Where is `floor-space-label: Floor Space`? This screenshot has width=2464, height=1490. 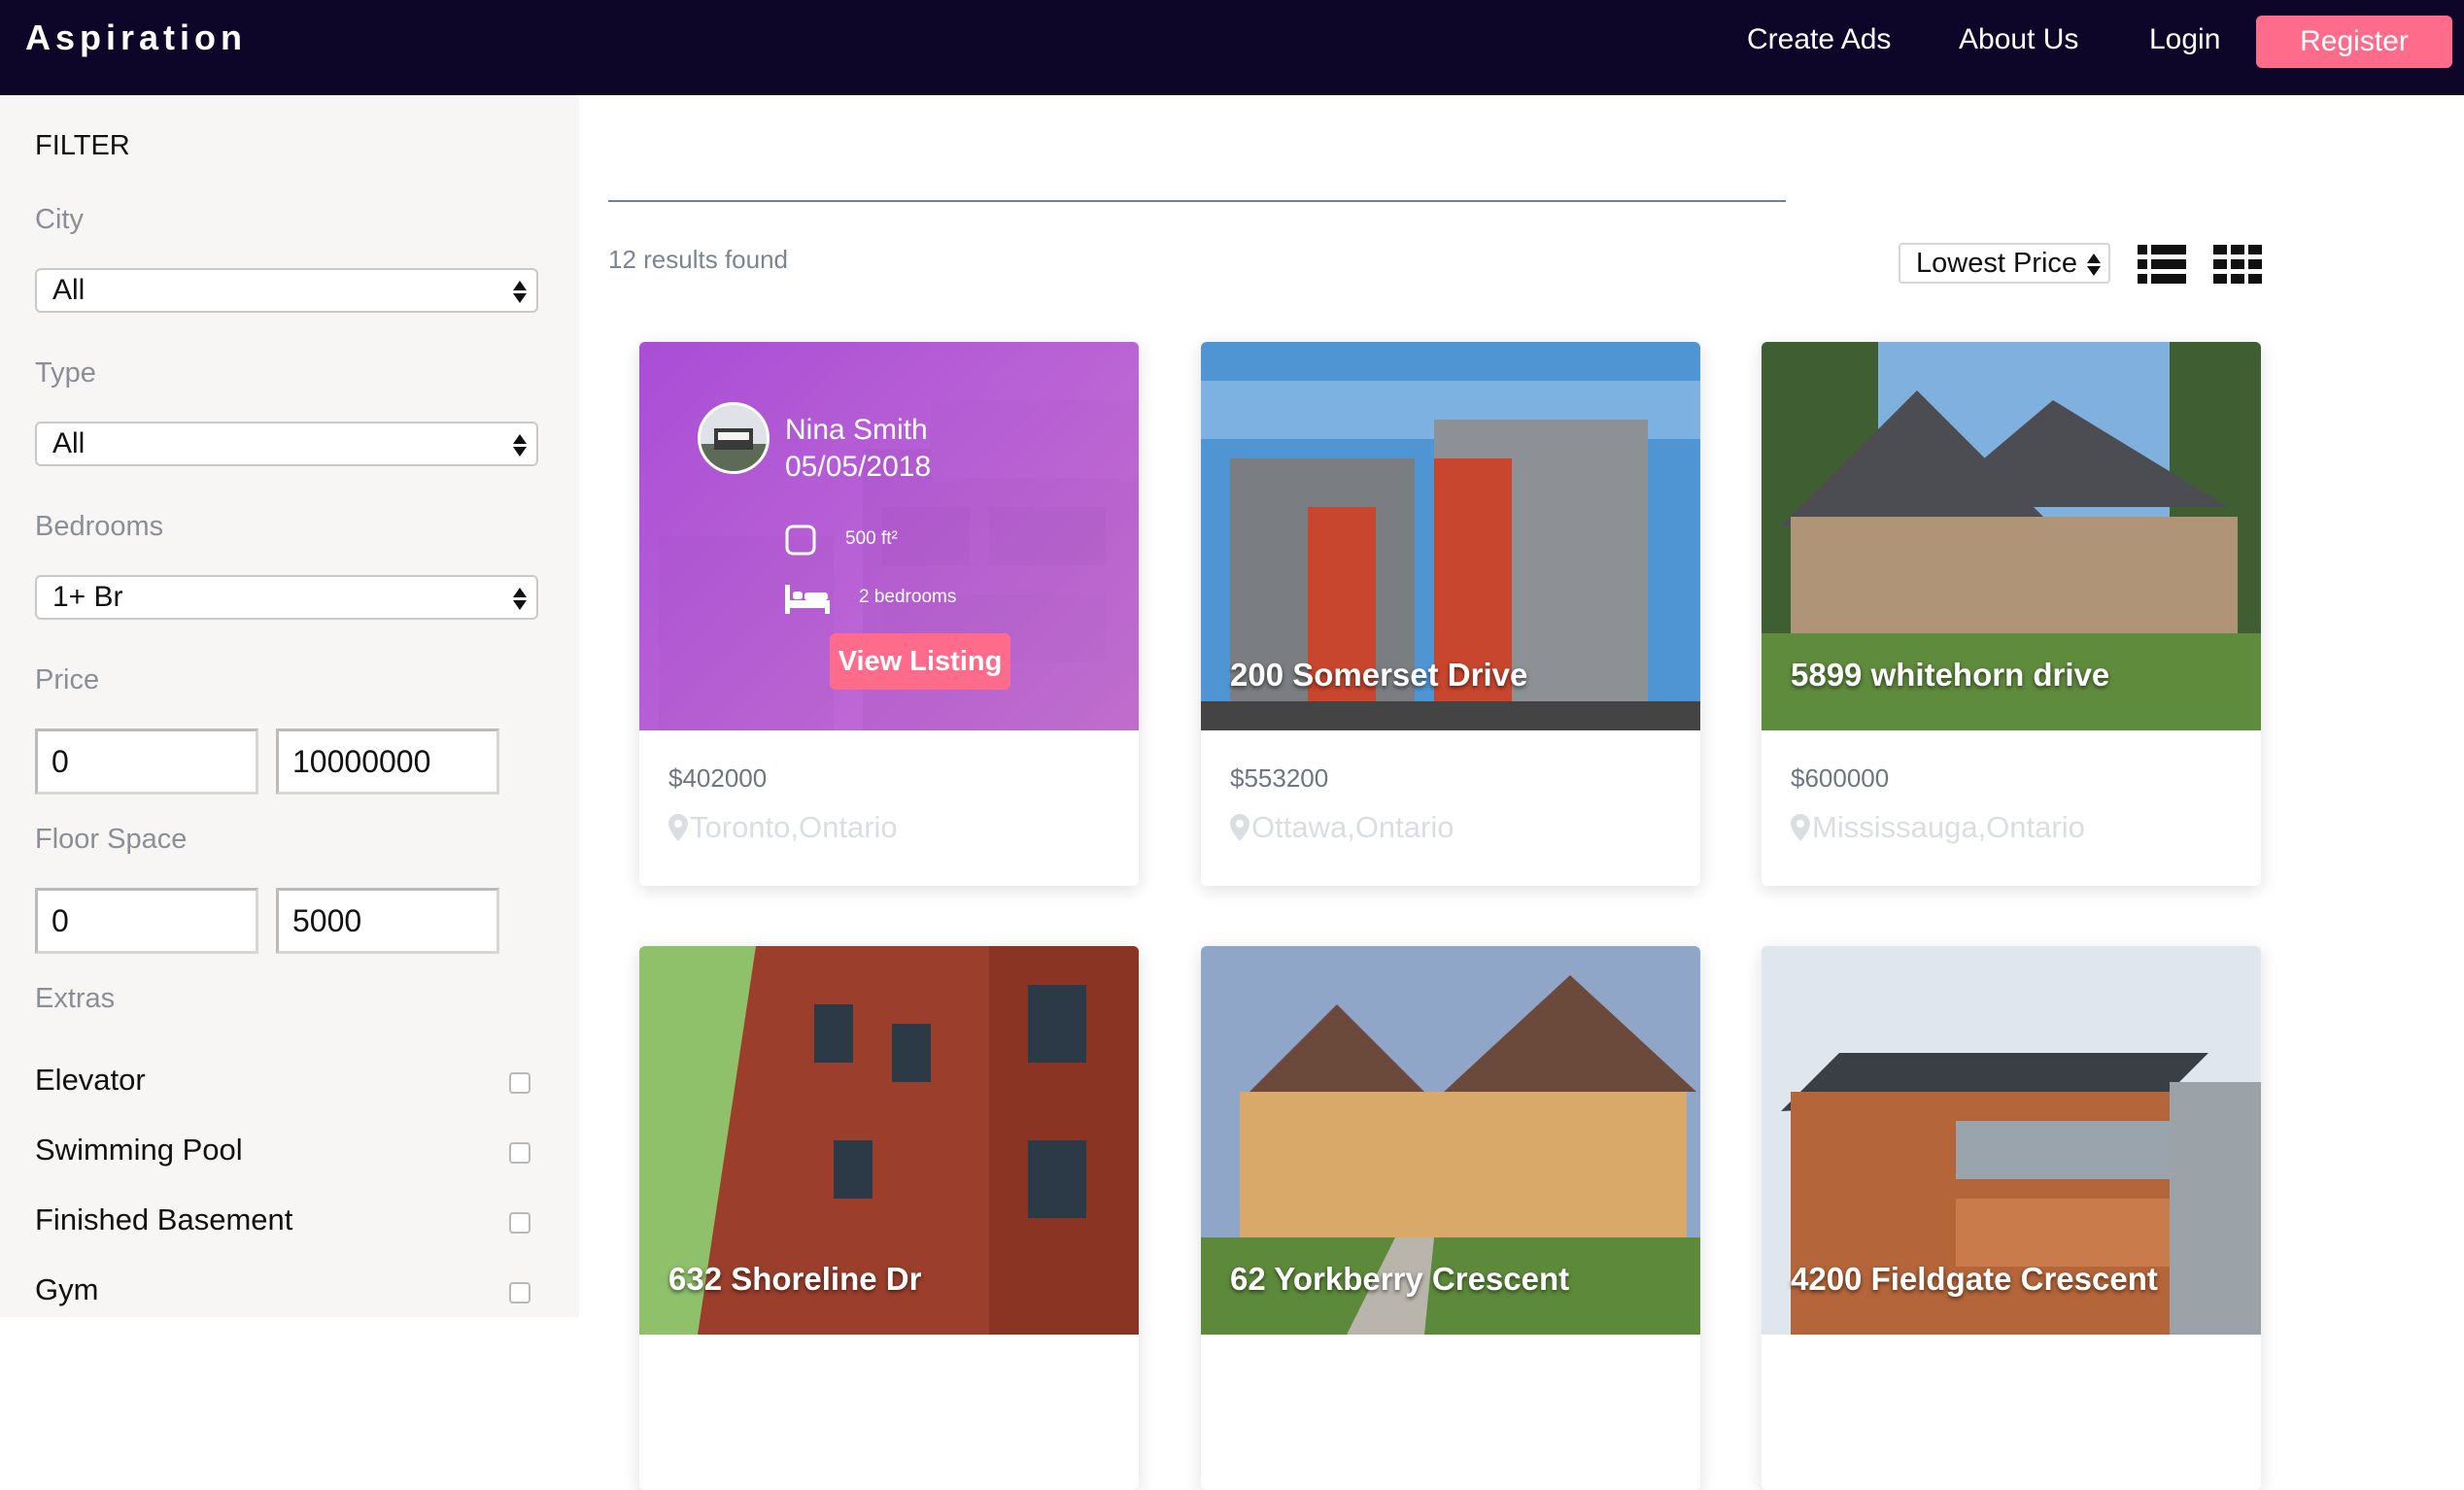 floor-space-label: Floor Space is located at coordinates (111, 839).